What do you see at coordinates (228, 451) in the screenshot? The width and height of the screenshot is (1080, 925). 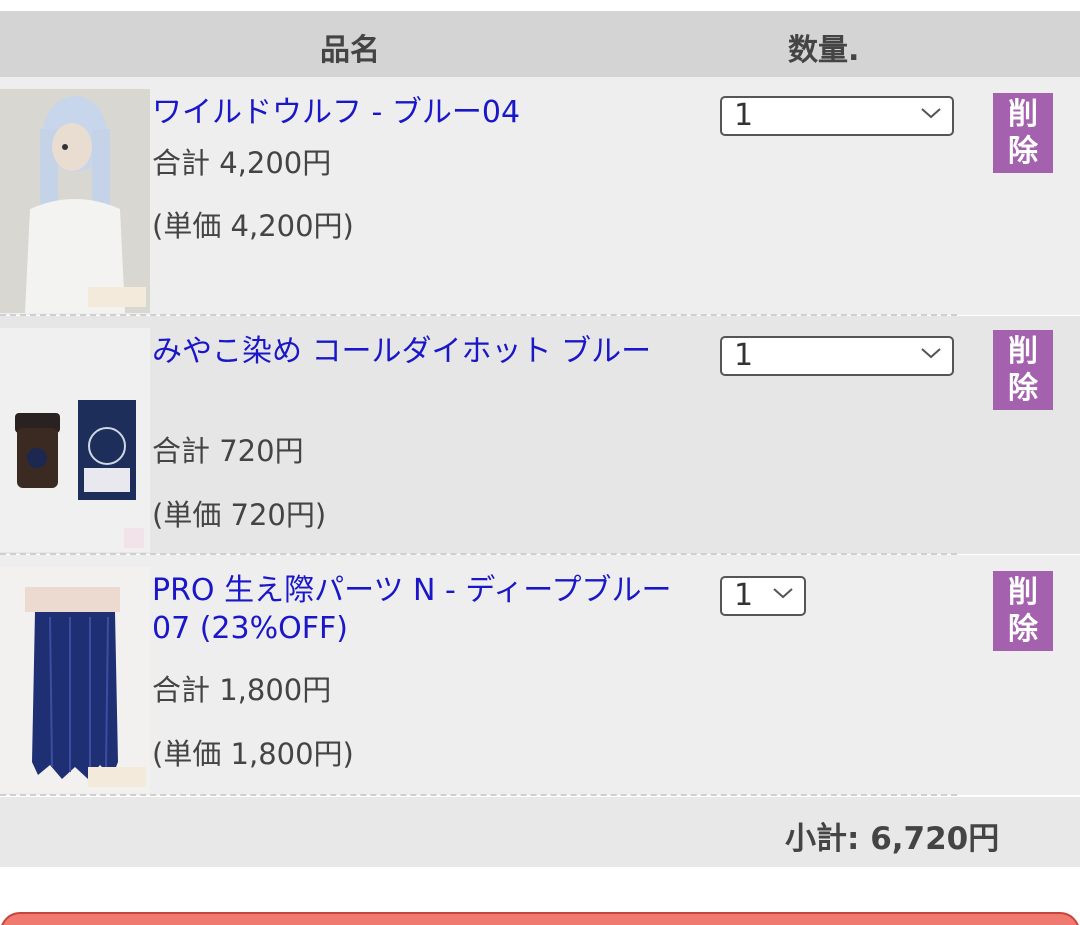 I see `item-total-price: 合計 720円` at bounding box center [228, 451].